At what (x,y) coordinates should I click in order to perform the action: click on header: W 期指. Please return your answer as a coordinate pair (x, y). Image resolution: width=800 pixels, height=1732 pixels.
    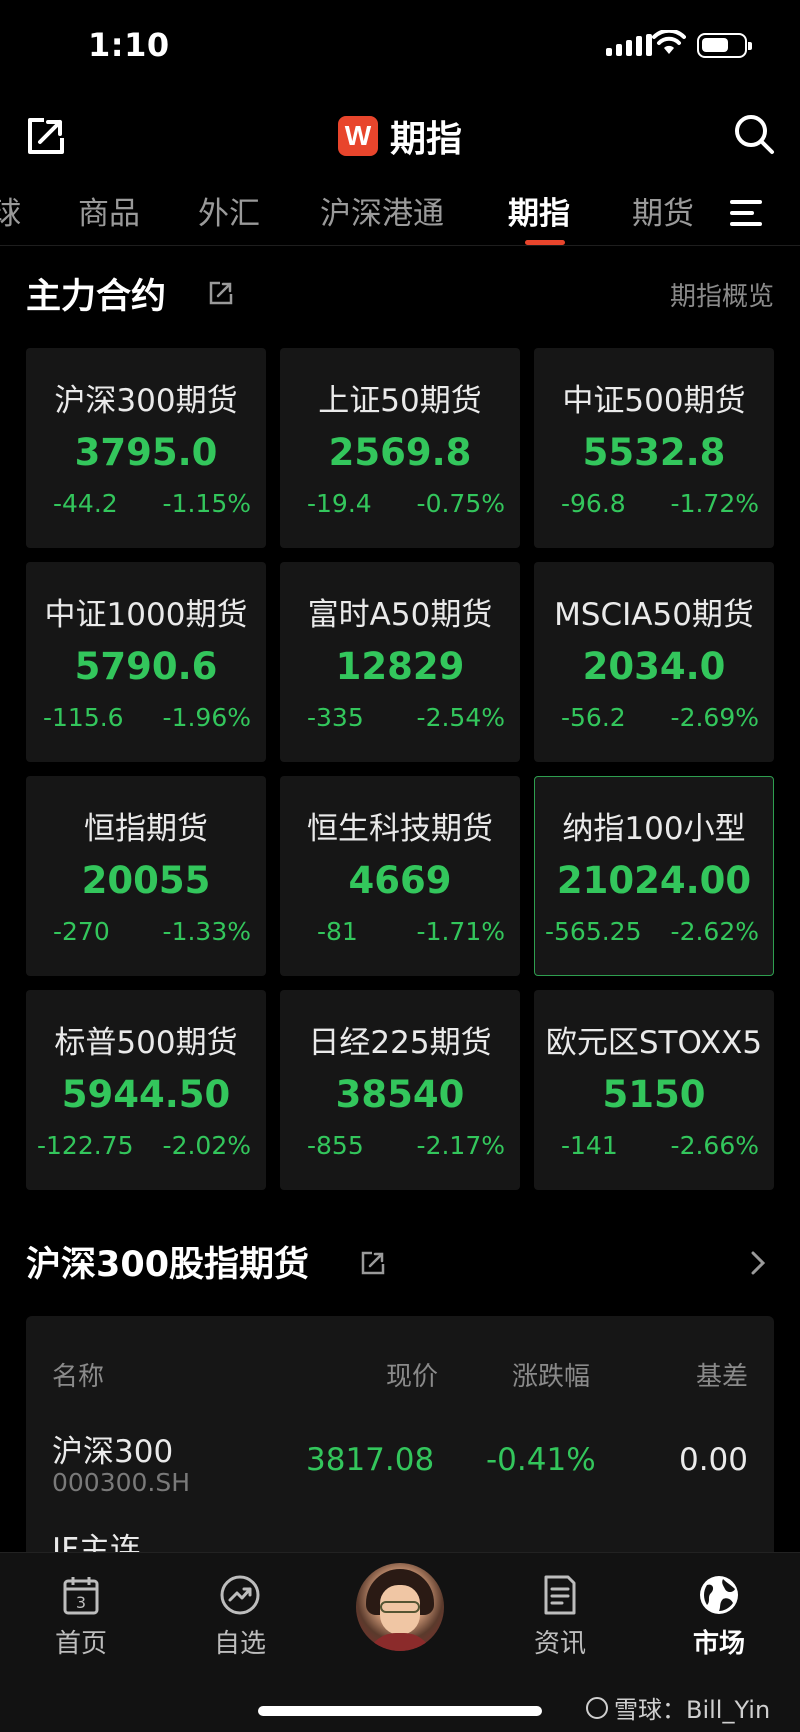
    Looking at the image, I should click on (400, 135).